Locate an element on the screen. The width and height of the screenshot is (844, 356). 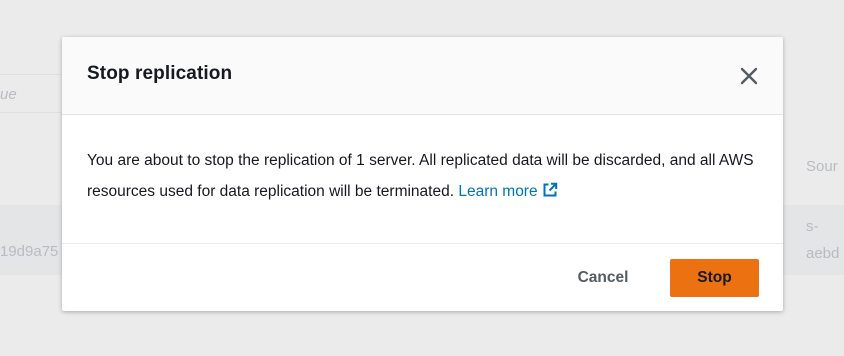
background-source-server: s- is located at coordinates (812, 226).